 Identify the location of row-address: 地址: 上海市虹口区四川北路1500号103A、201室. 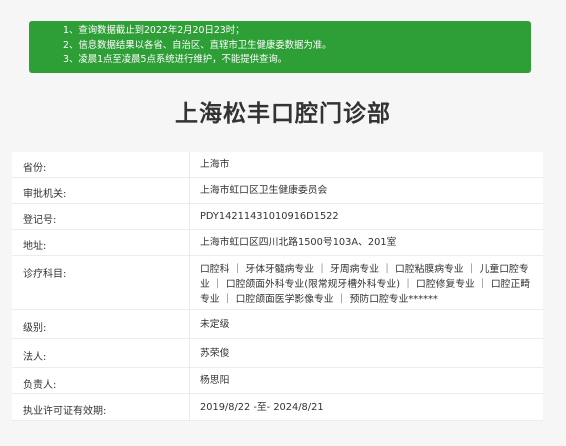
(277, 243).